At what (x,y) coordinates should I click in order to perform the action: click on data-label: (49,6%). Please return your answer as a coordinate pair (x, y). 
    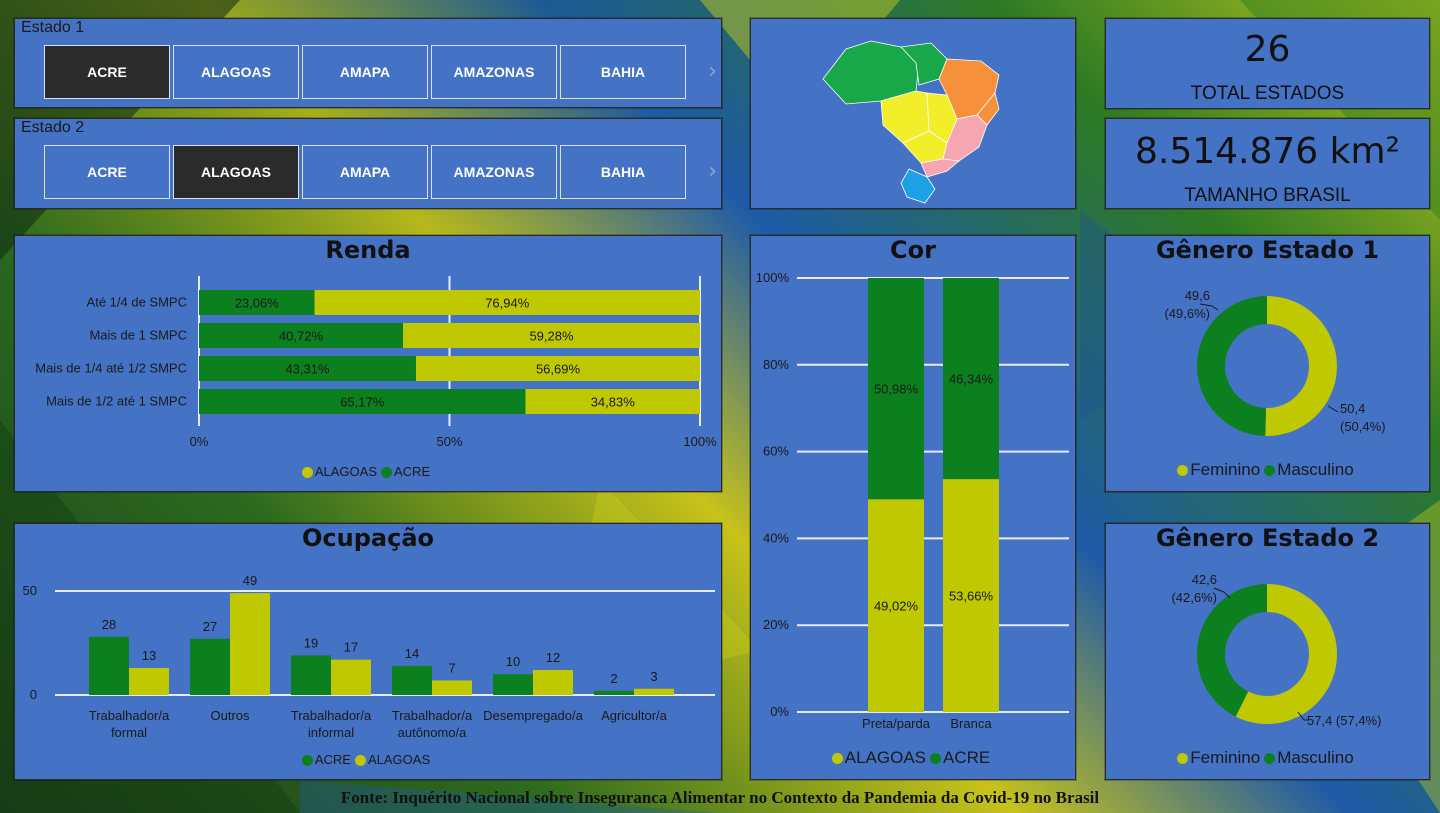
    Looking at the image, I should click on (1187, 313).